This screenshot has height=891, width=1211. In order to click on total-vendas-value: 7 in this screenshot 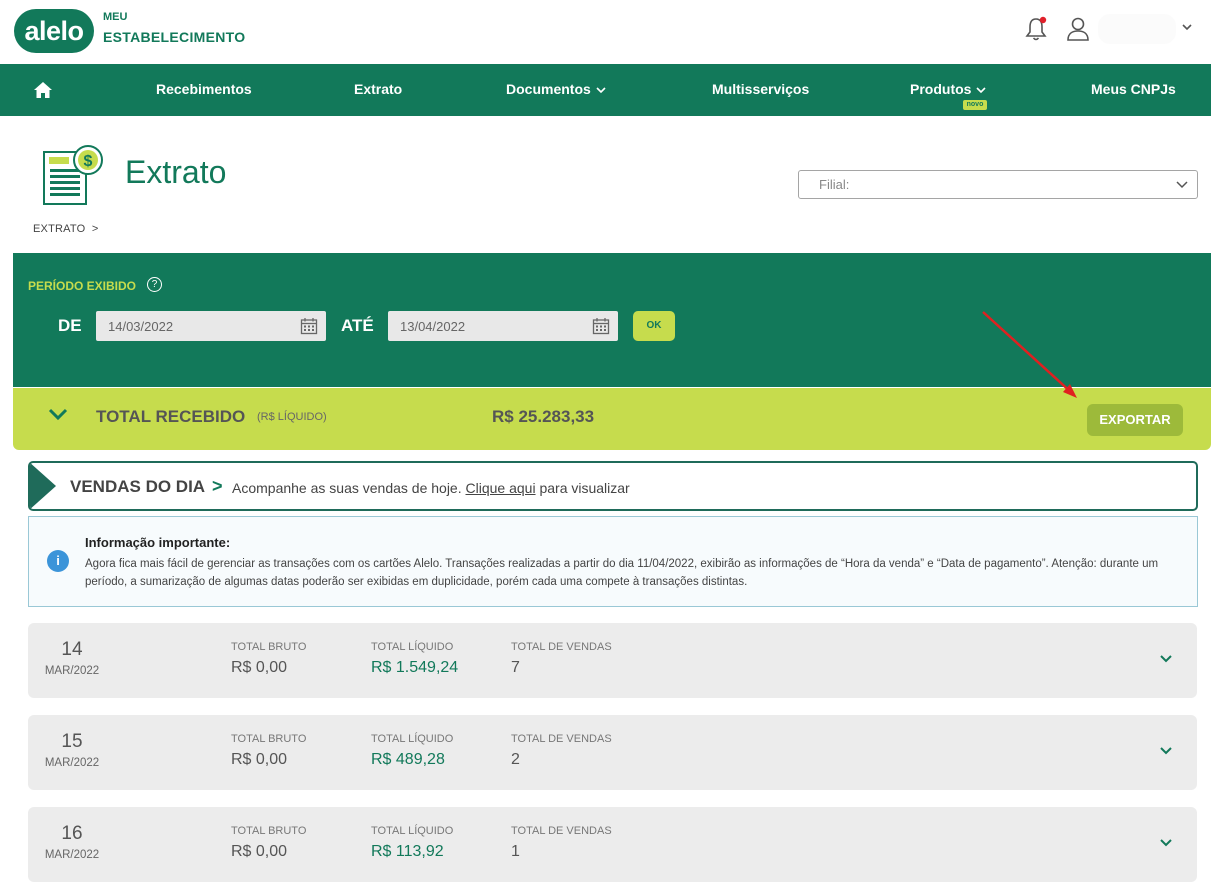, I will do `click(515, 667)`.